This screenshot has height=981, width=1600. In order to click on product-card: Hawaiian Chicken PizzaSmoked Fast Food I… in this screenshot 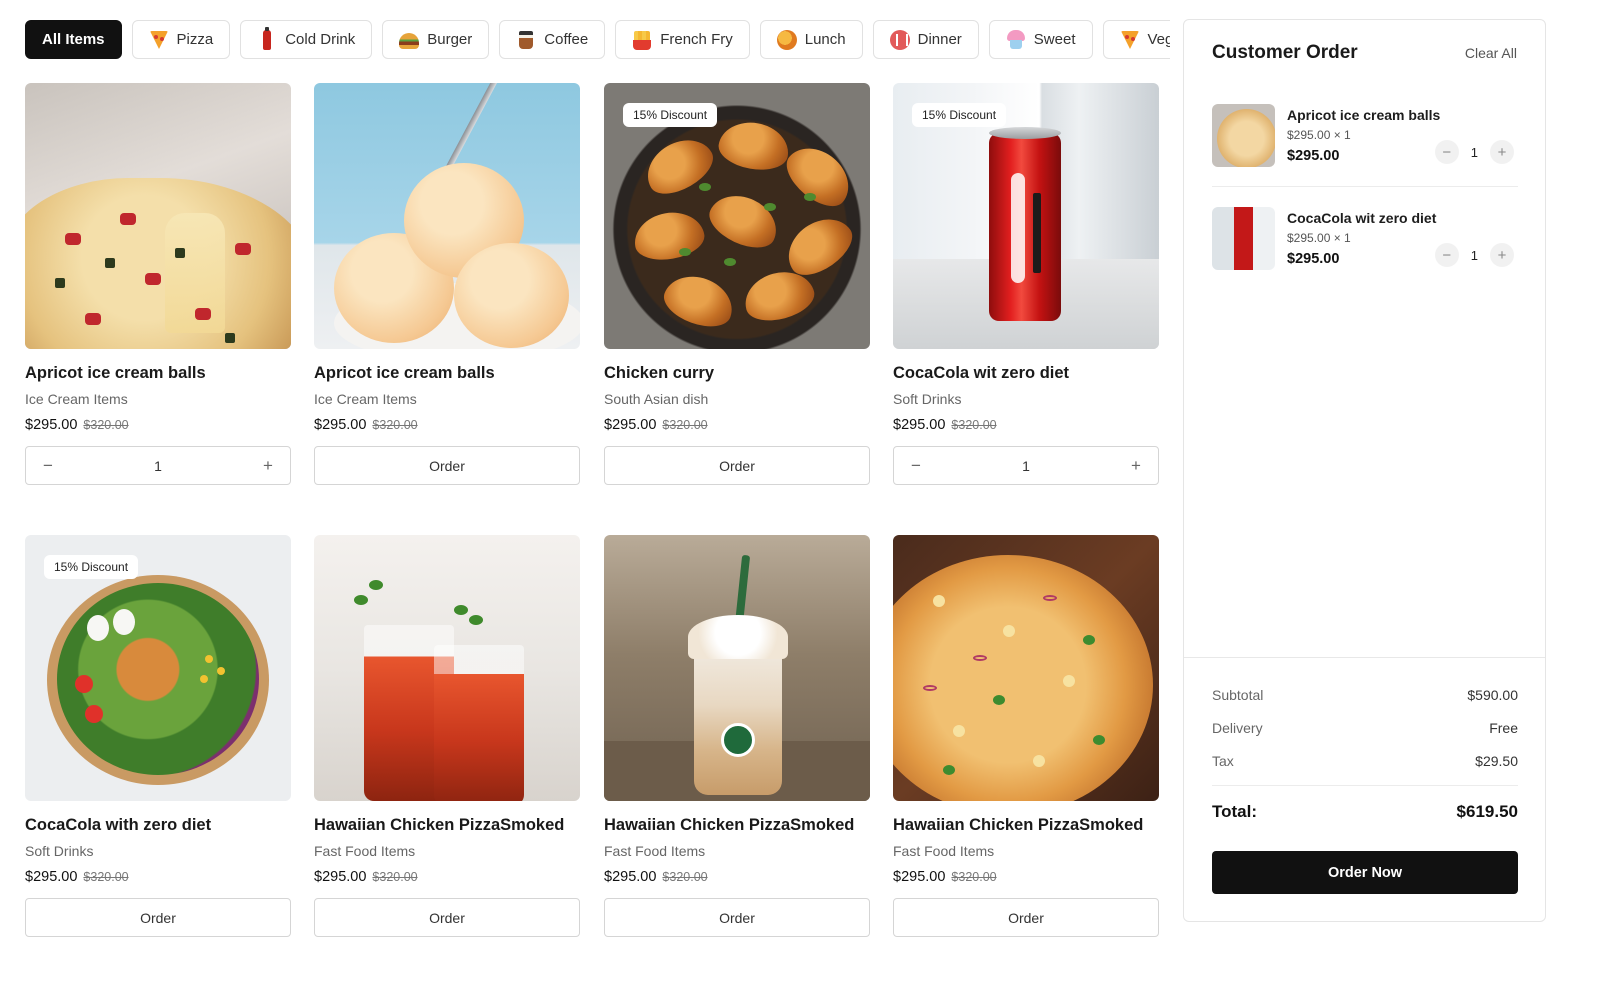, I will do `click(447, 736)`.